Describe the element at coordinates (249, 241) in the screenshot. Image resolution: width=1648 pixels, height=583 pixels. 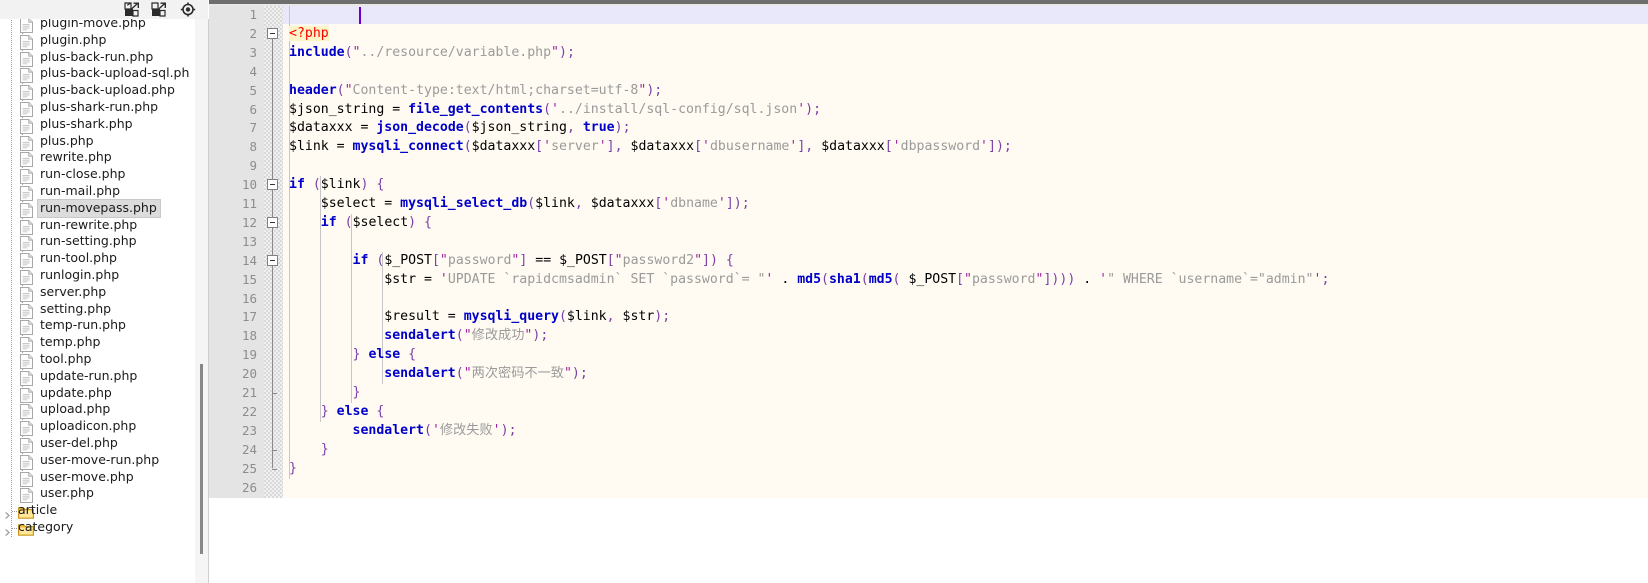
I see `line-number: 13` at that location.